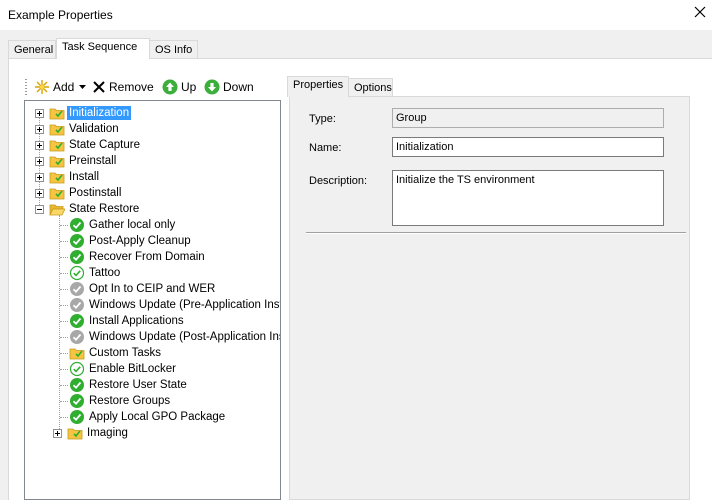 The height and width of the screenshot is (500, 712). Describe the element at coordinates (104, 209) in the screenshot. I see `tree-label: State Restore` at that location.